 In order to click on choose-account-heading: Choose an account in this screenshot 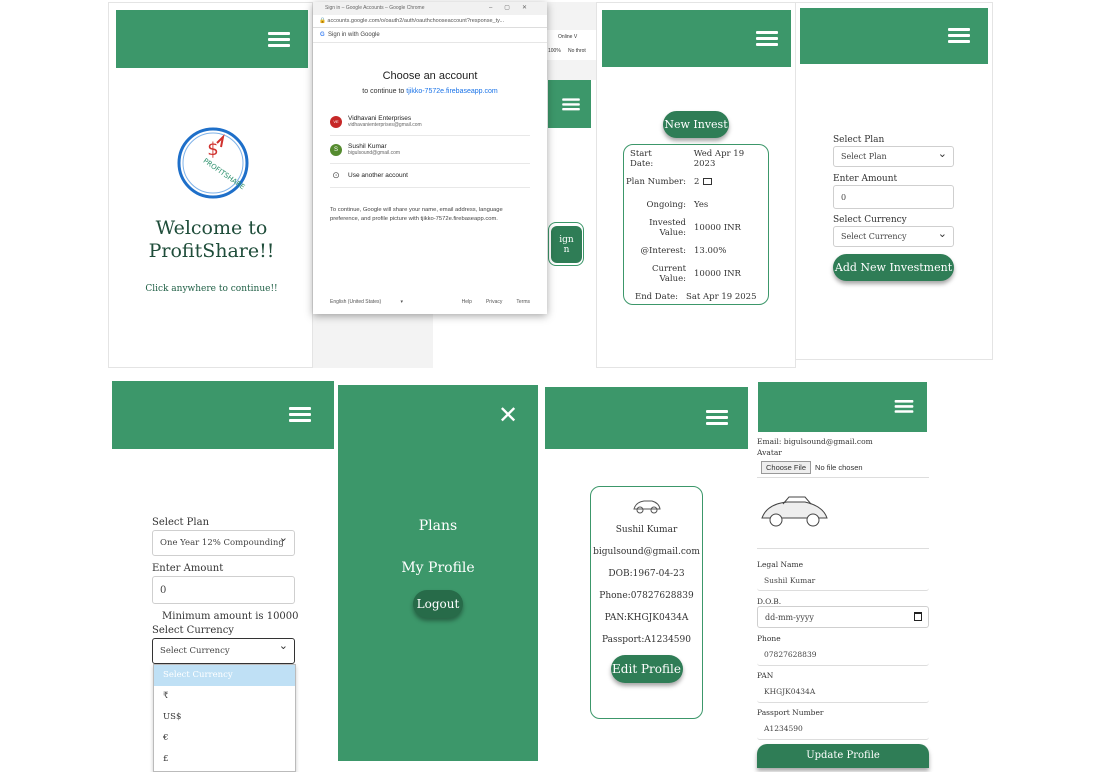, I will do `click(430, 76)`.